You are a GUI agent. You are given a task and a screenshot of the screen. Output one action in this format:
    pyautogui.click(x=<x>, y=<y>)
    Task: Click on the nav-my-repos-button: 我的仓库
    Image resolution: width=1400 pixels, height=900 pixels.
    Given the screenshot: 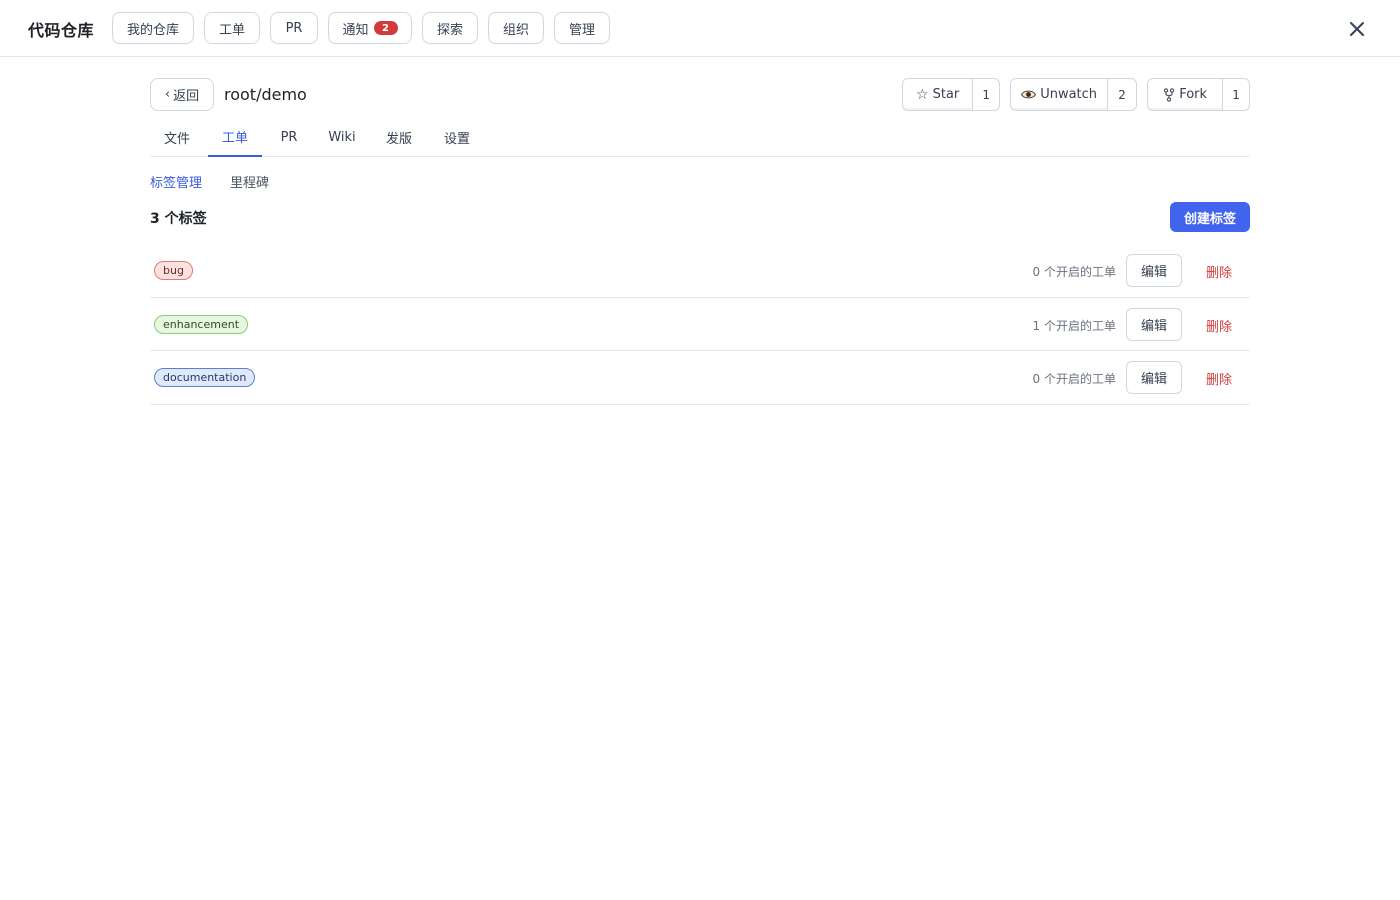 What is the action you would take?
    pyautogui.click(x=153, y=28)
    